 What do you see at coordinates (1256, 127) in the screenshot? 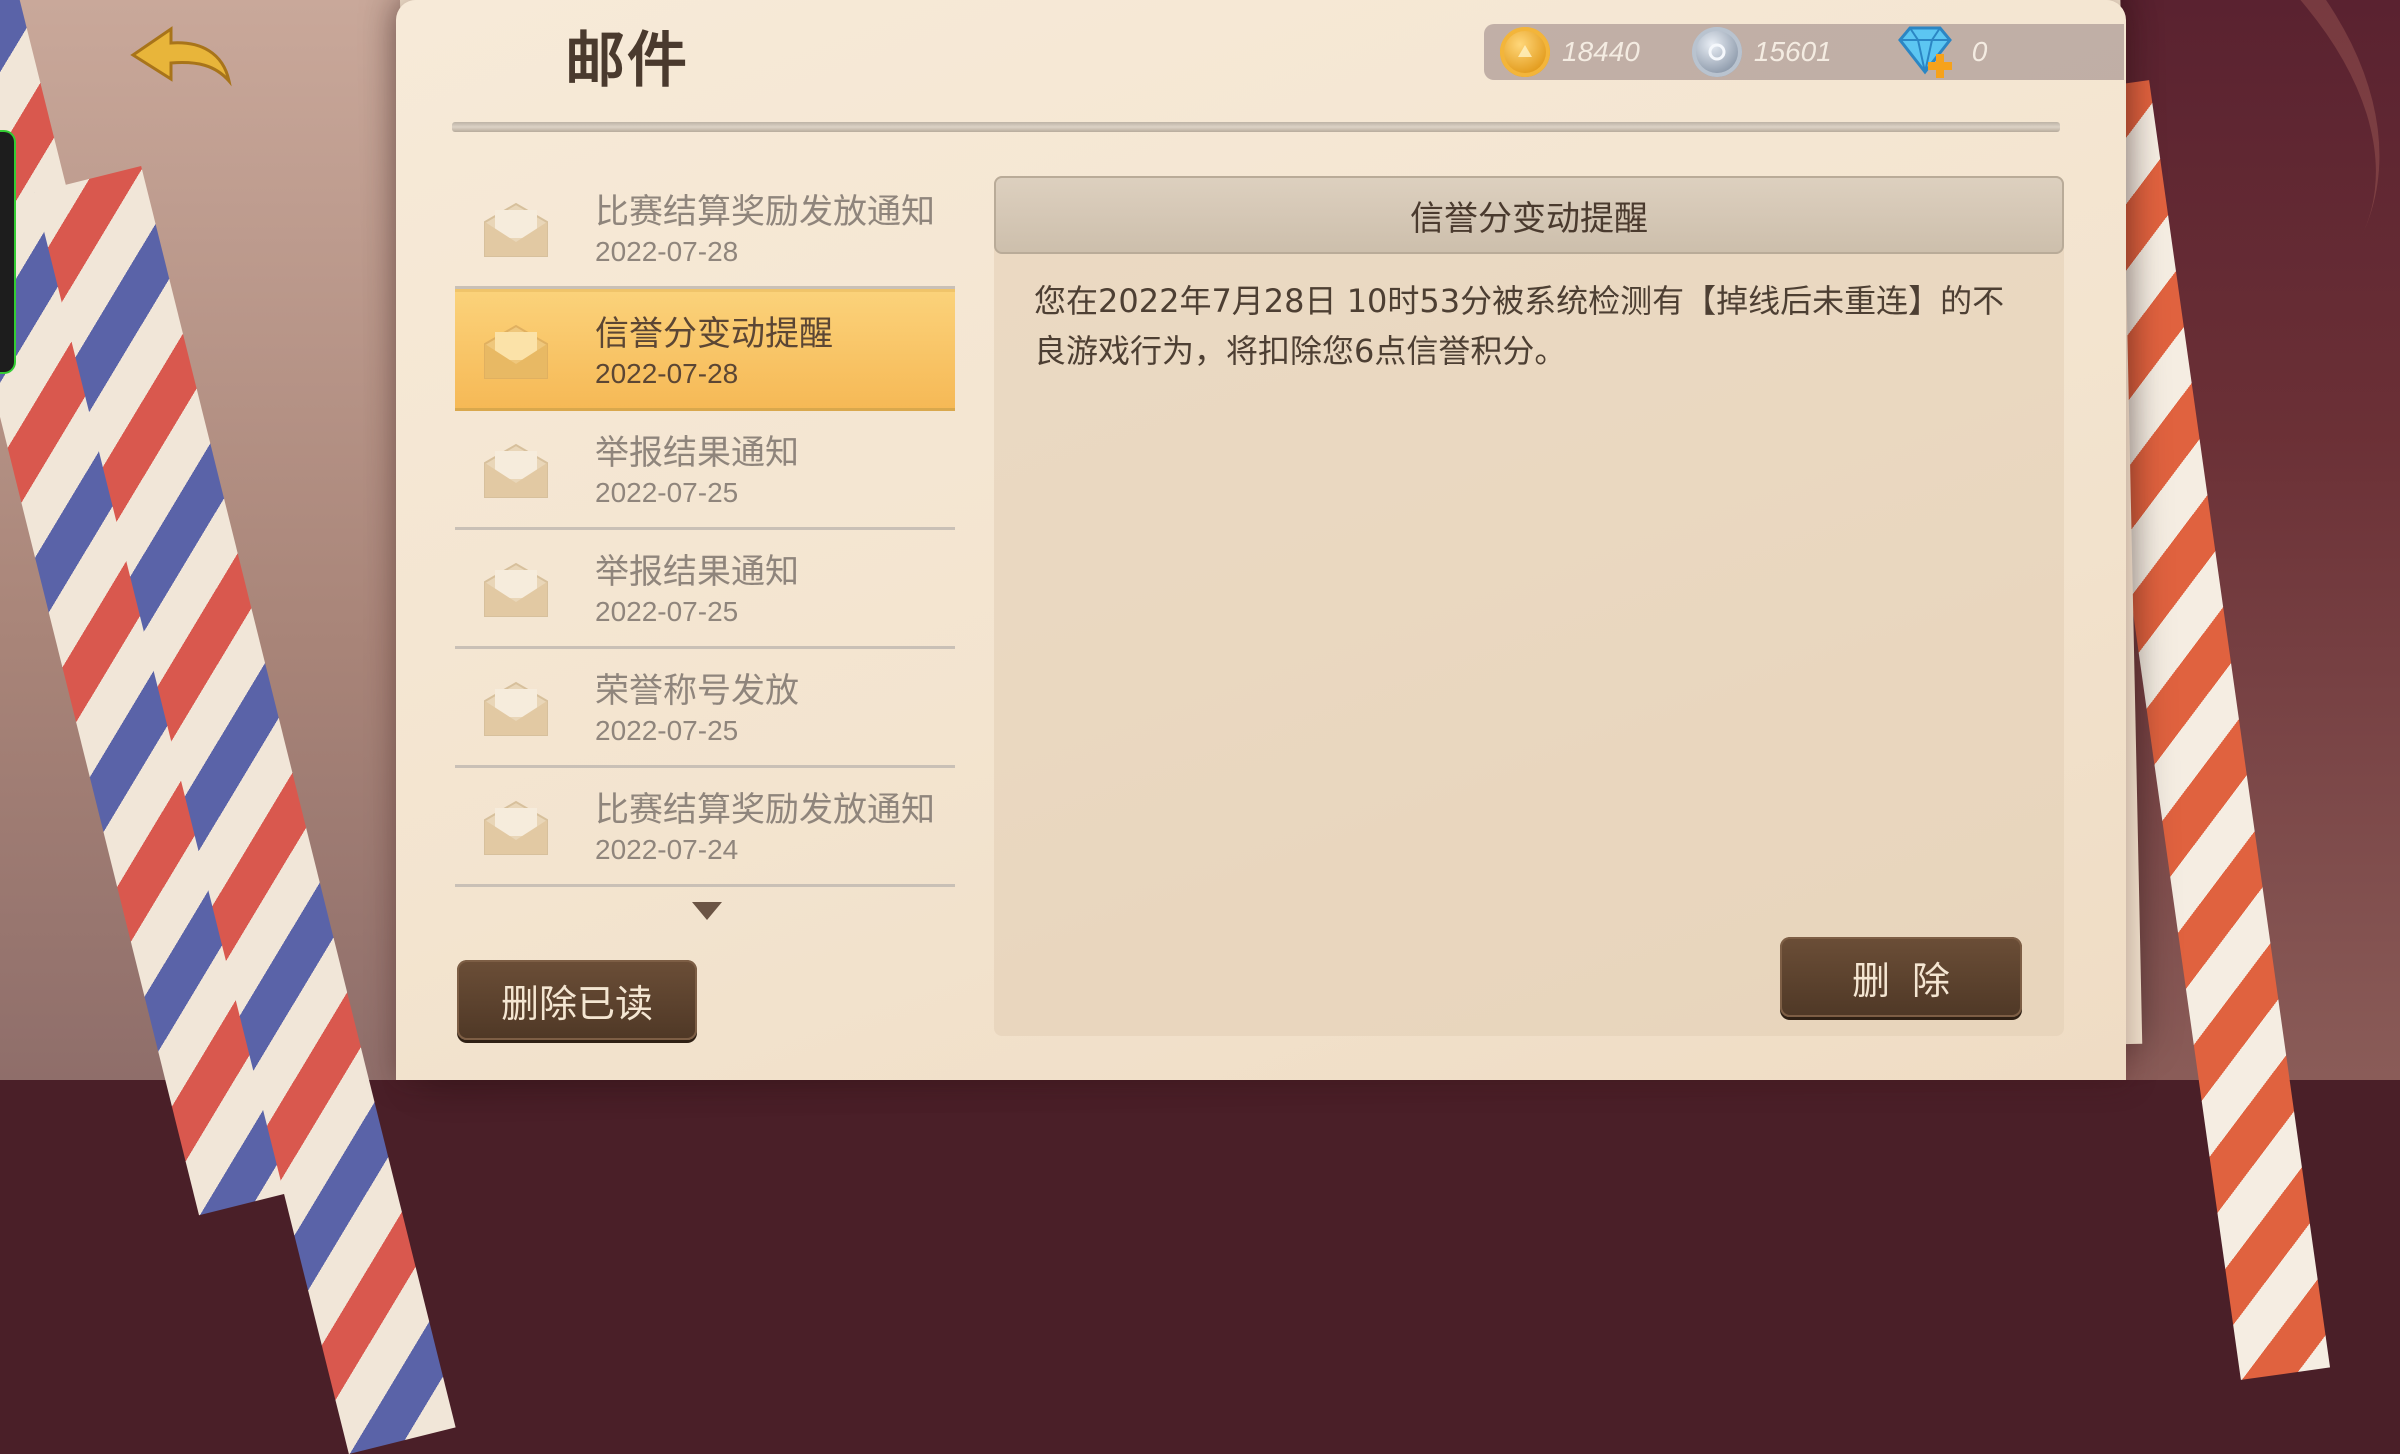
I see `header-divider` at bounding box center [1256, 127].